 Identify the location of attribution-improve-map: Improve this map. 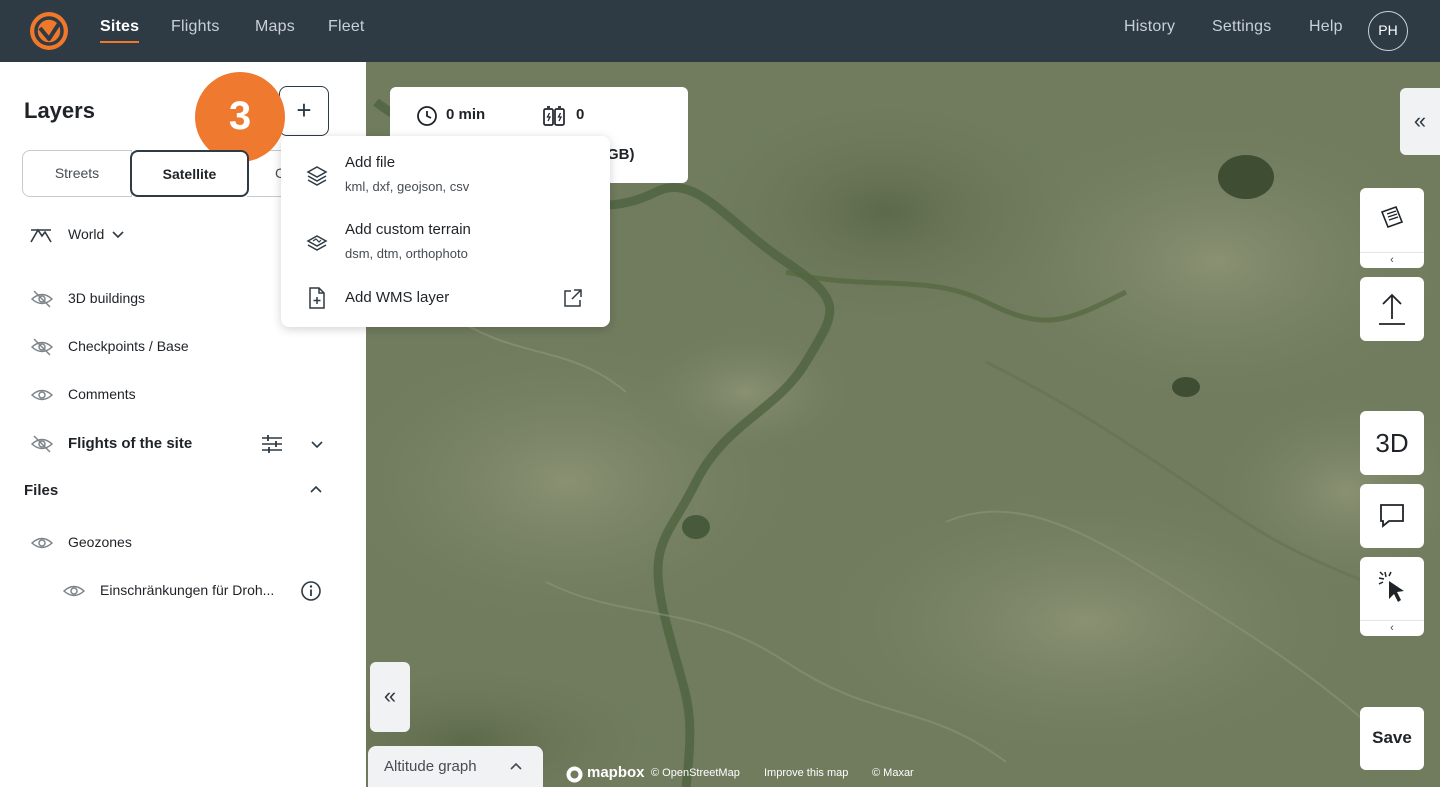
(806, 773).